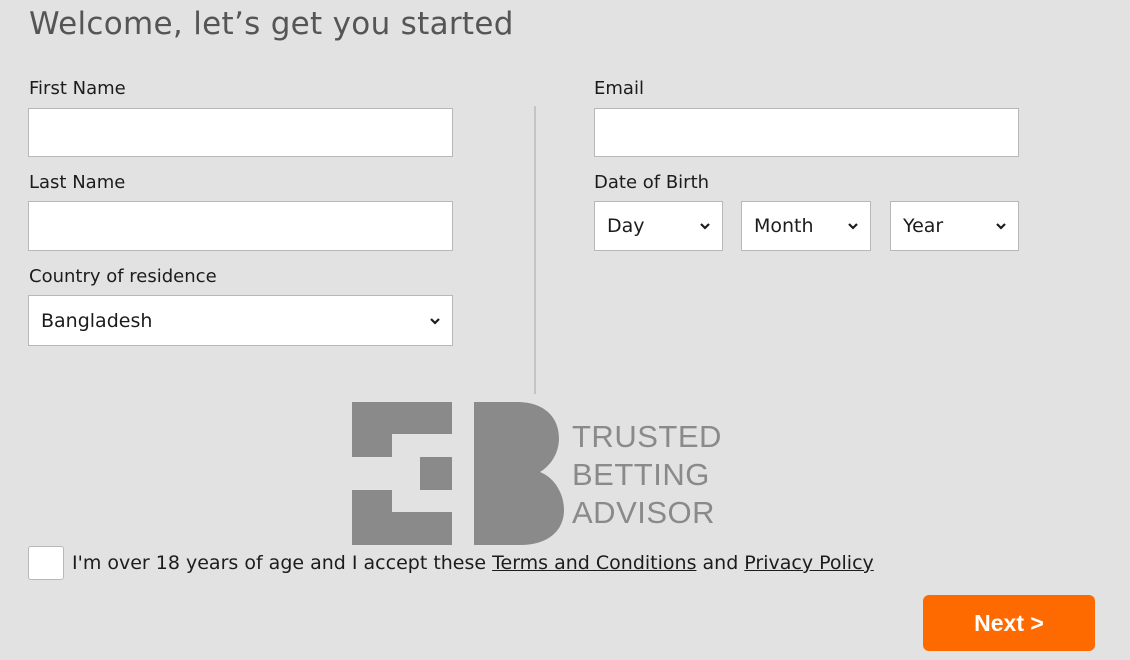  What do you see at coordinates (644, 512) in the screenshot?
I see `logo-line-3: ADVISOR` at bounding box center [644, 512].